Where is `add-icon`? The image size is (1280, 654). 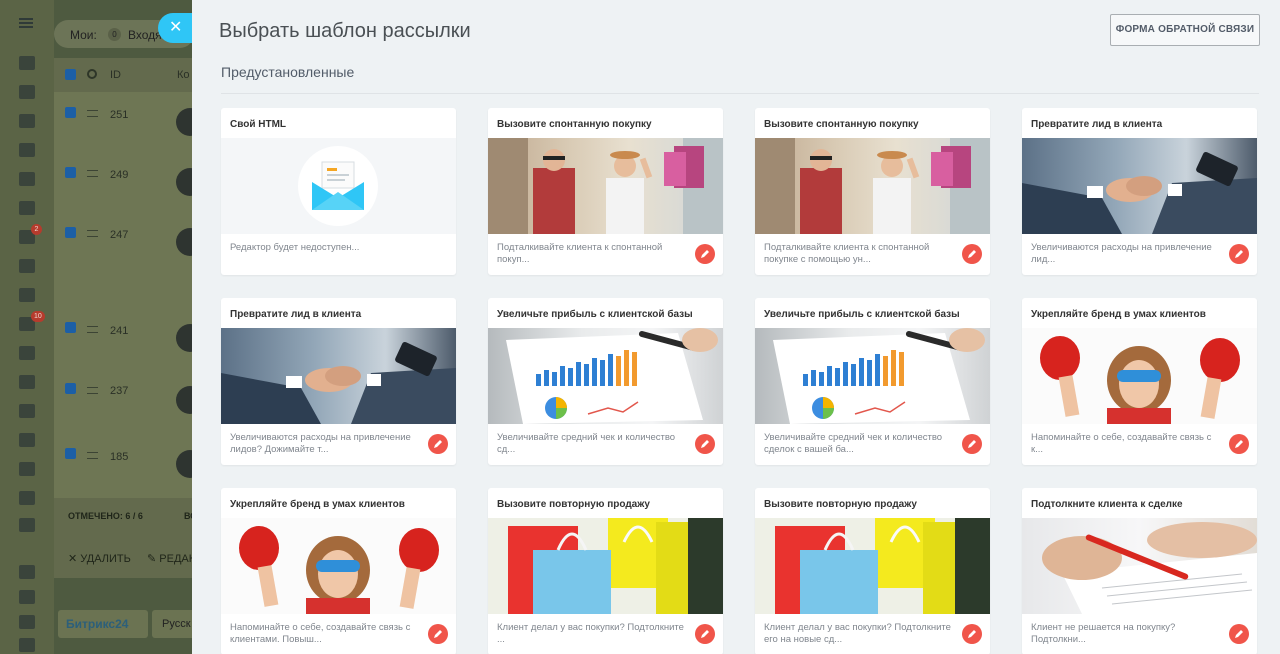 add-icon is located at coordinates (27, 645).